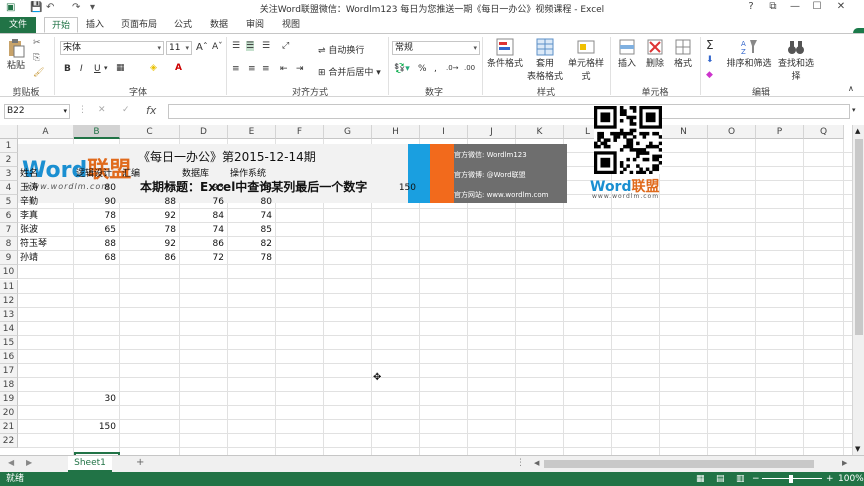  I want to click on vertical-scrollbar: ▲ ▼, so click(858, 290).